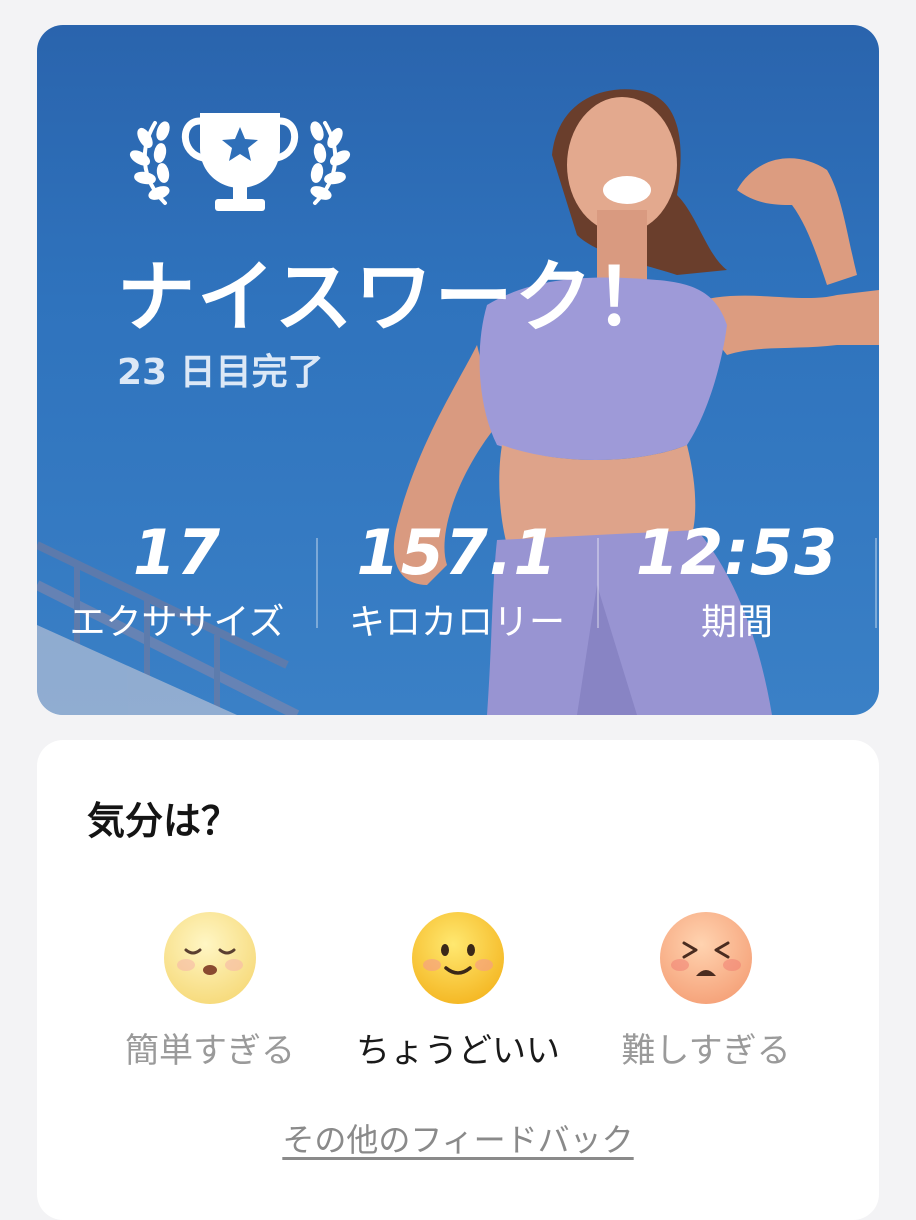  Describe the element at coordinates (330, 163) in the screenshot. I see `laurel-right-icon` at that location.